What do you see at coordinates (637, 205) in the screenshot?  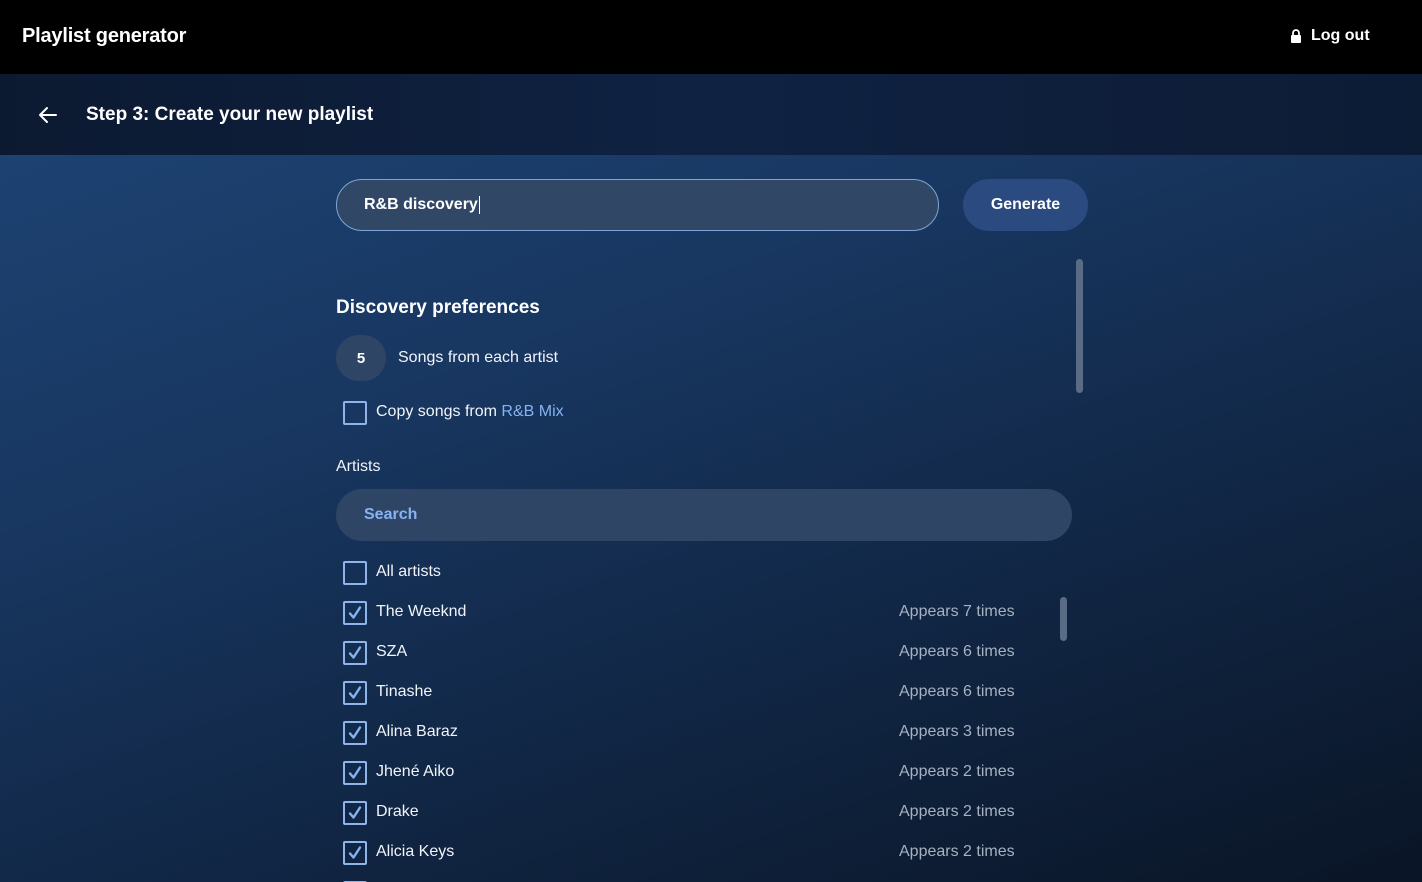 I see `playlist-name-input: R&B discovery` at bounding box center [637, 205].